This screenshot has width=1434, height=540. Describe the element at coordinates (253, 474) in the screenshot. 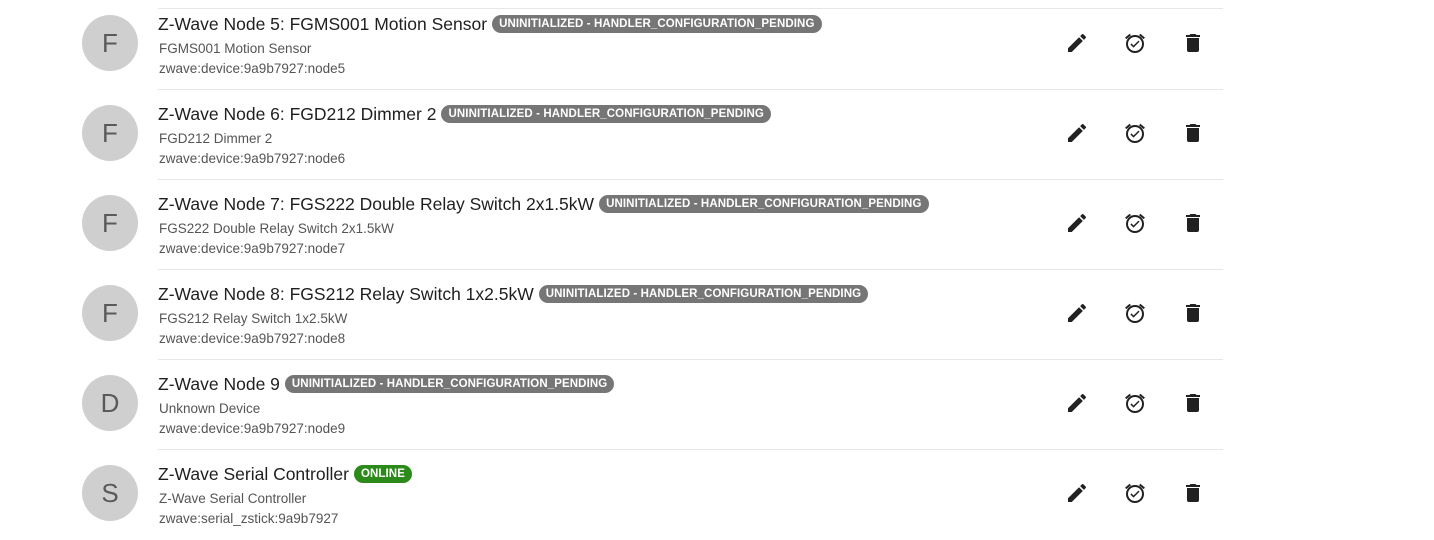

I see `thing-title: Z-Wave Serial Controller` at that location.